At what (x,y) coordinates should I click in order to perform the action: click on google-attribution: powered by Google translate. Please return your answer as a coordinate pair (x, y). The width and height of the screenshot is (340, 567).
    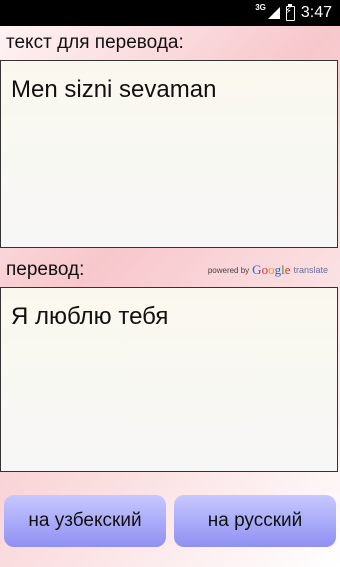
    Looking at the image, I should click on (268, 270).